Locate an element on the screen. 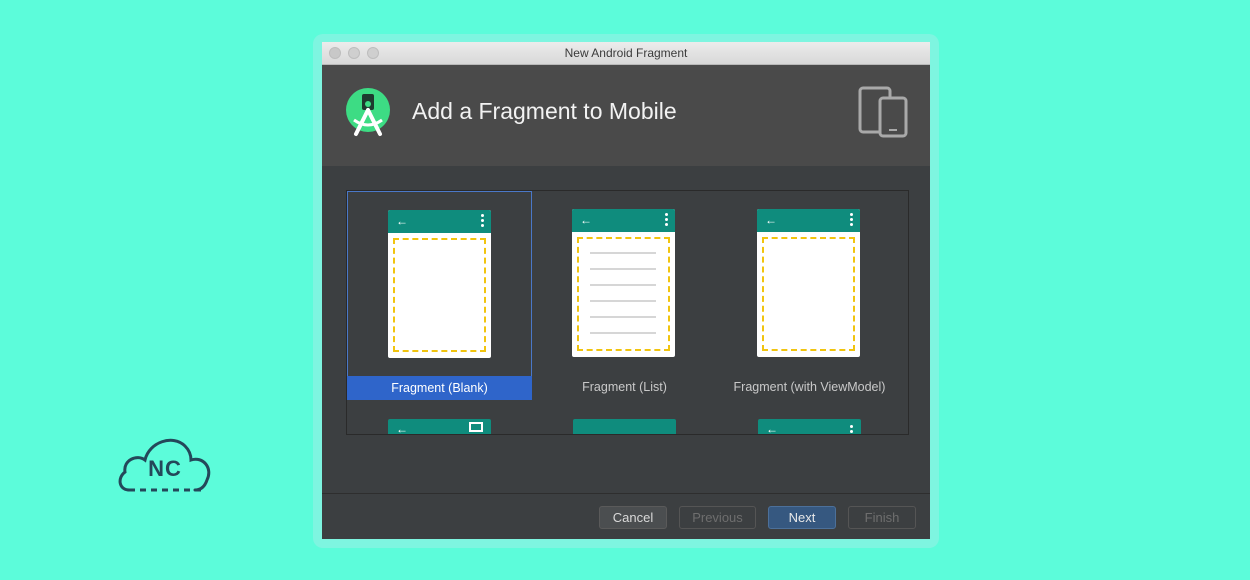 Image resolution: width=1250 pixels, height=580 pixels. window-title: New Android Fragment is located at coordinates (626, 53).